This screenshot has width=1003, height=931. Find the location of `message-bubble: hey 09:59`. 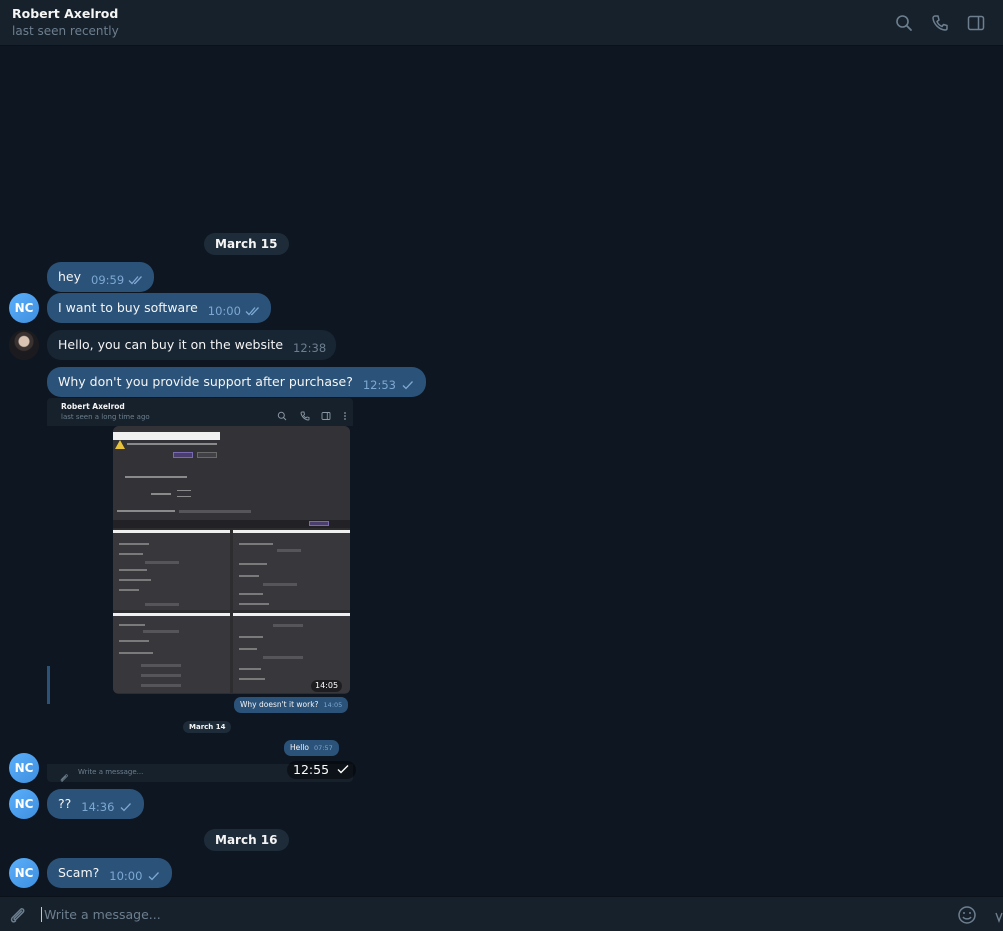

message-bubble: hey 09:59 is located at coordinates (101, 277).